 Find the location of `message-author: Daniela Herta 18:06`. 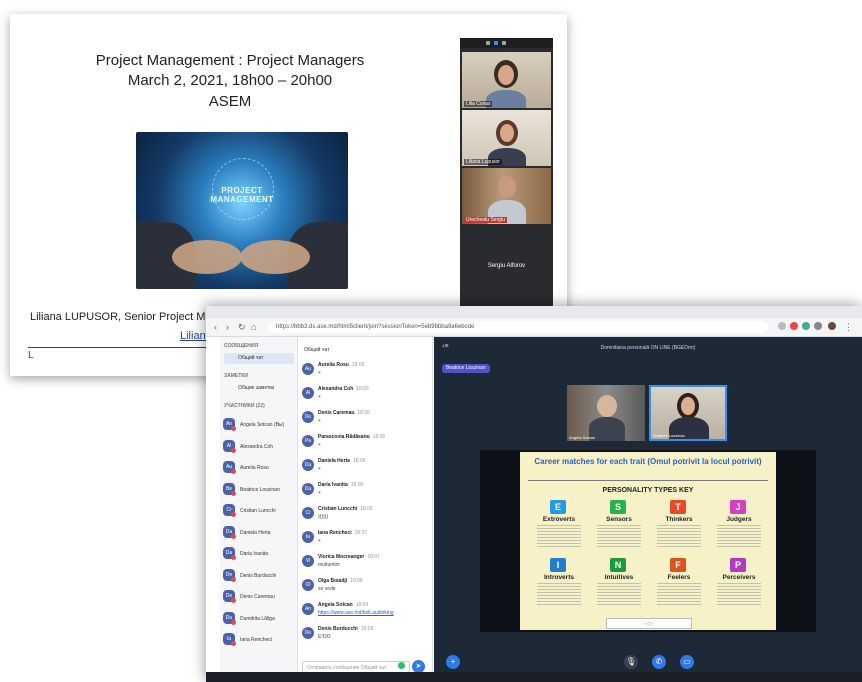

message-author: Daniela Herta 18:06 is located at coordinates (342, 461).